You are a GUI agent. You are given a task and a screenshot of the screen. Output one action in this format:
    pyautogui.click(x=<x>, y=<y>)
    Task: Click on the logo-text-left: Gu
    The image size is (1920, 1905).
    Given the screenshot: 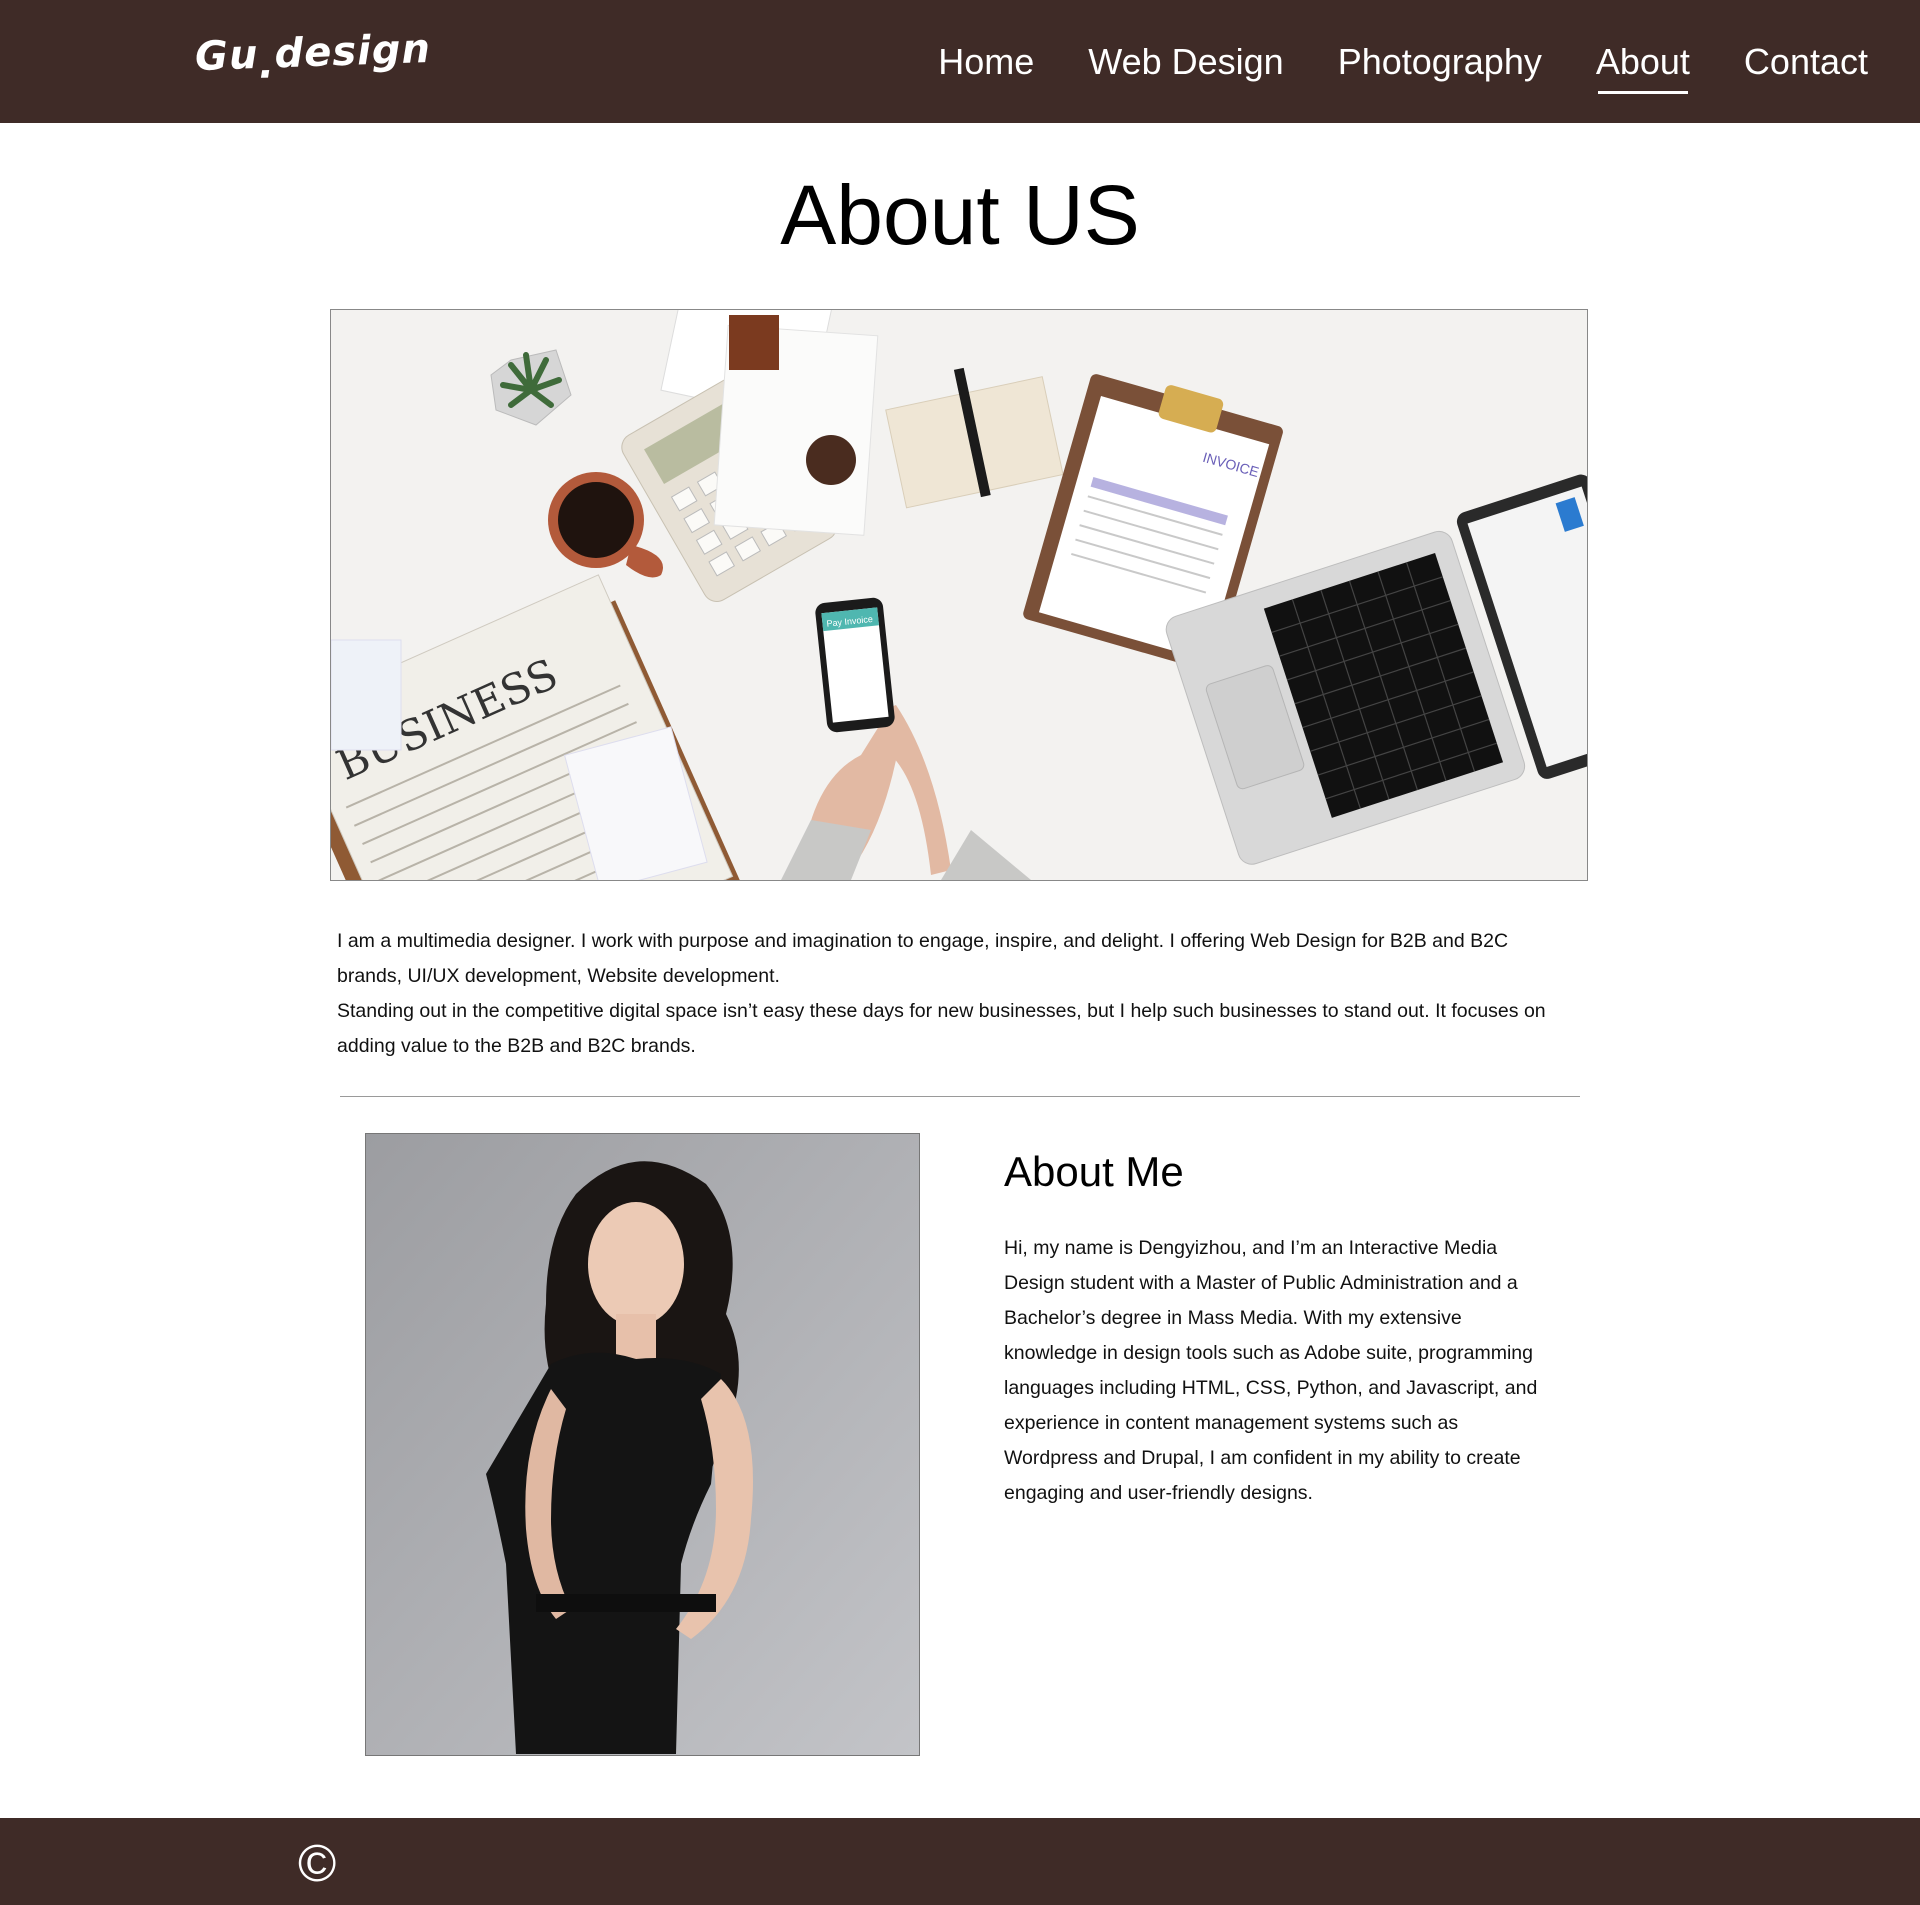 What is the action you would take?
    pyautogui.click(x=227, y=56)
    